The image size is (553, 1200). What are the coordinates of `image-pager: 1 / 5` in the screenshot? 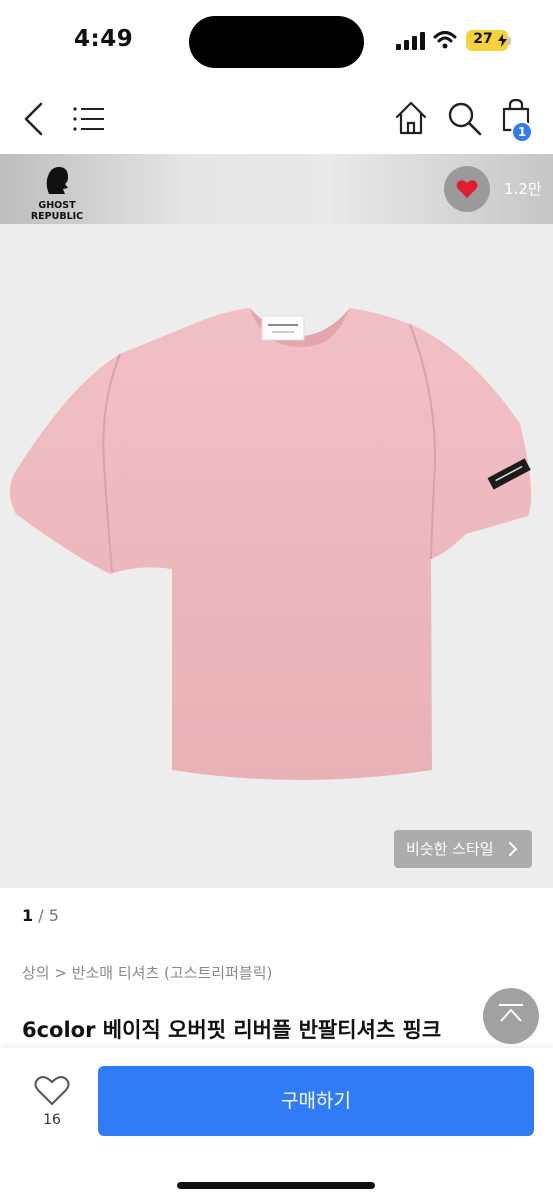 It's located at (40, 915).